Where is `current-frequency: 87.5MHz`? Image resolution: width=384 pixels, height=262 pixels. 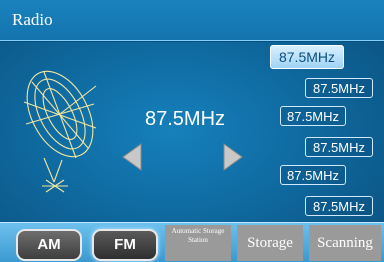
current-frequency: 87.5MHz is located at coordinates (185, 119).